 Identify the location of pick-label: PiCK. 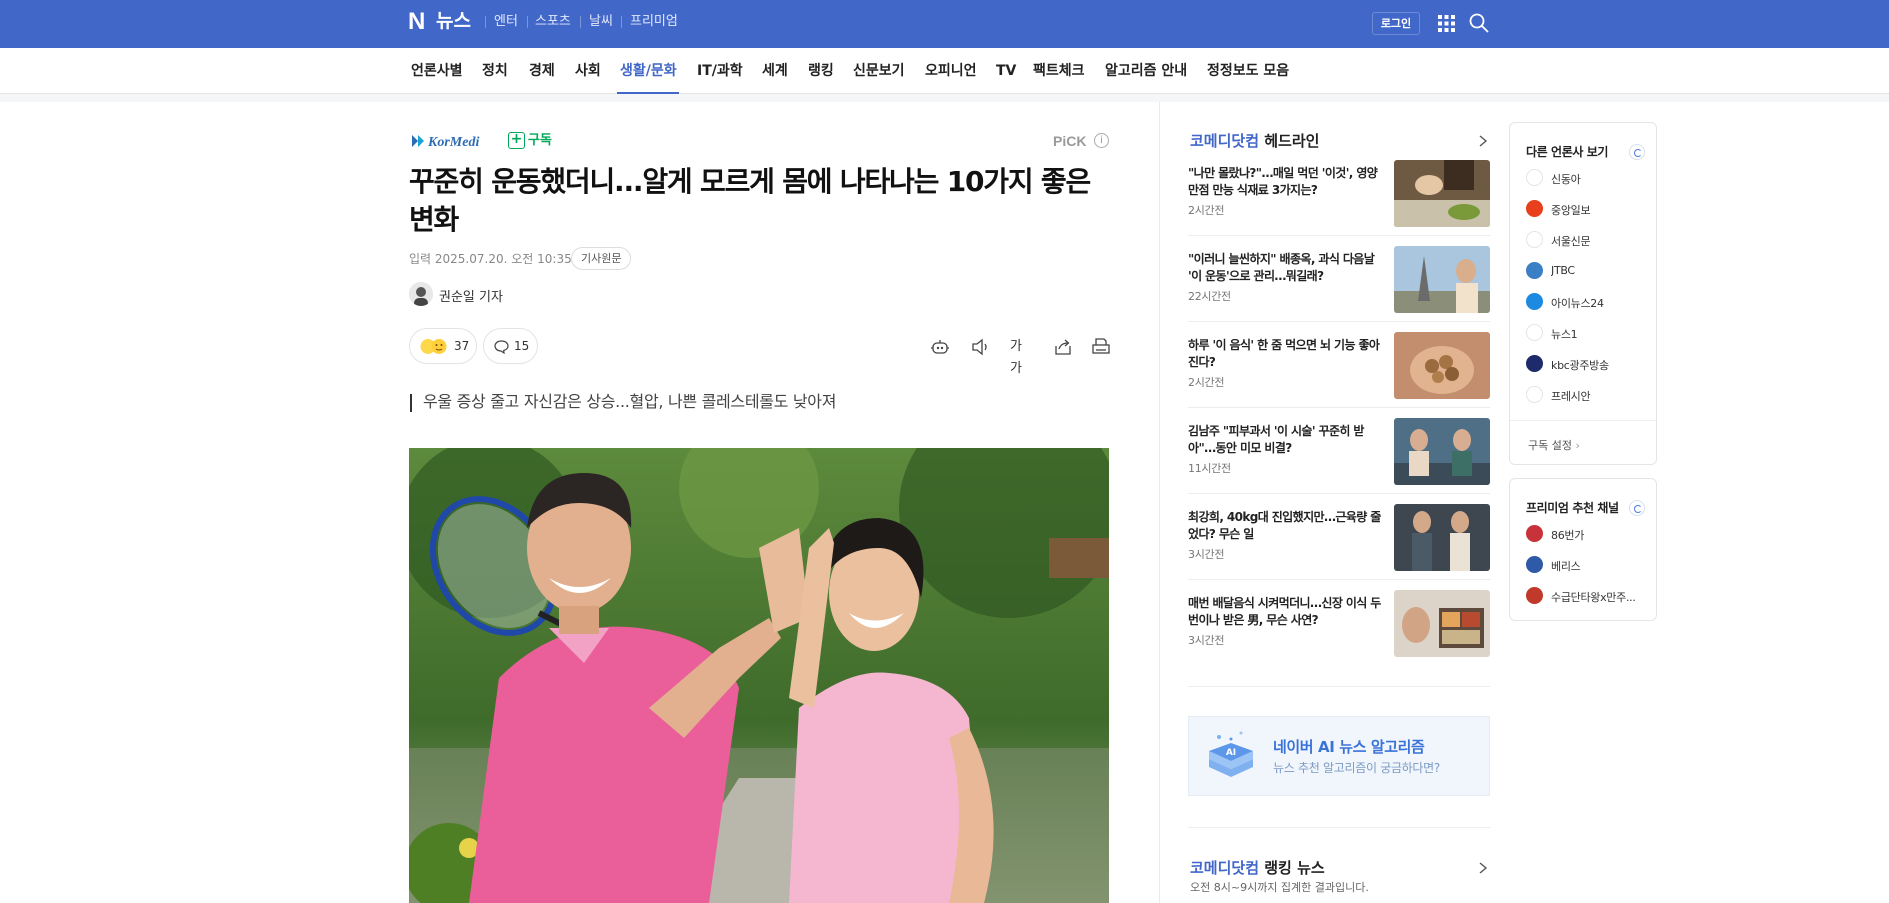
(1070, 141).